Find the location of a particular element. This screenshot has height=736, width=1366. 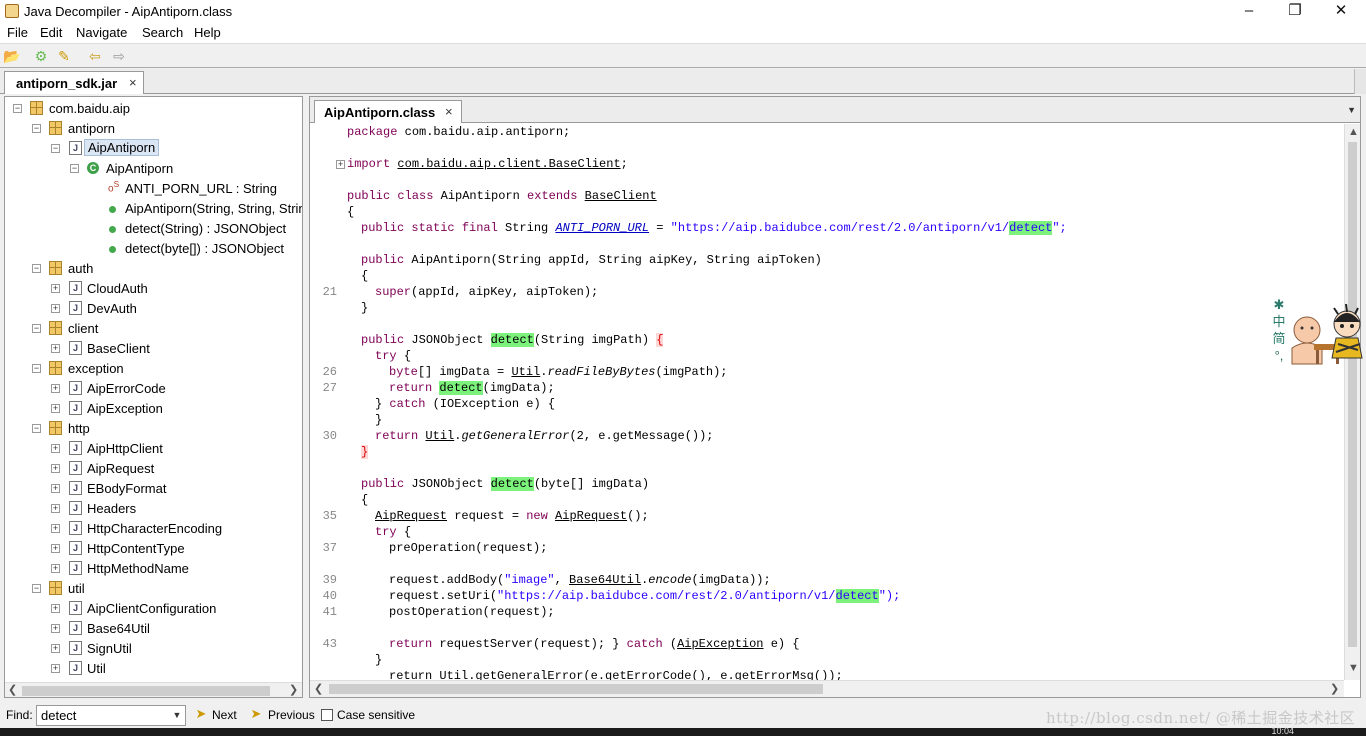

line-number: 43 is located at coordinates (329, 644).